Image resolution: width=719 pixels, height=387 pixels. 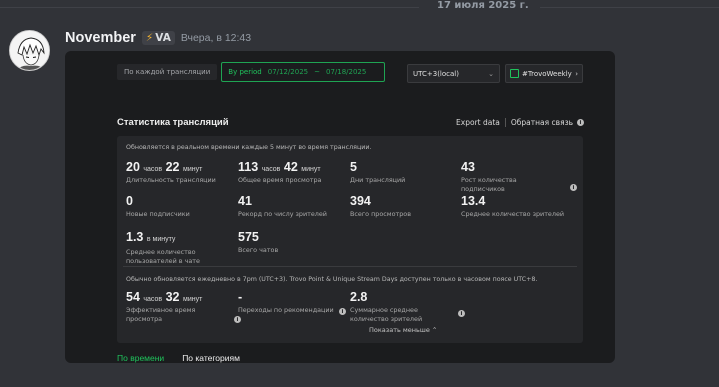 I want to click on stat-watch-time: 113 часов 42 минут Общее время просмотра, so click(x=293, y=172).